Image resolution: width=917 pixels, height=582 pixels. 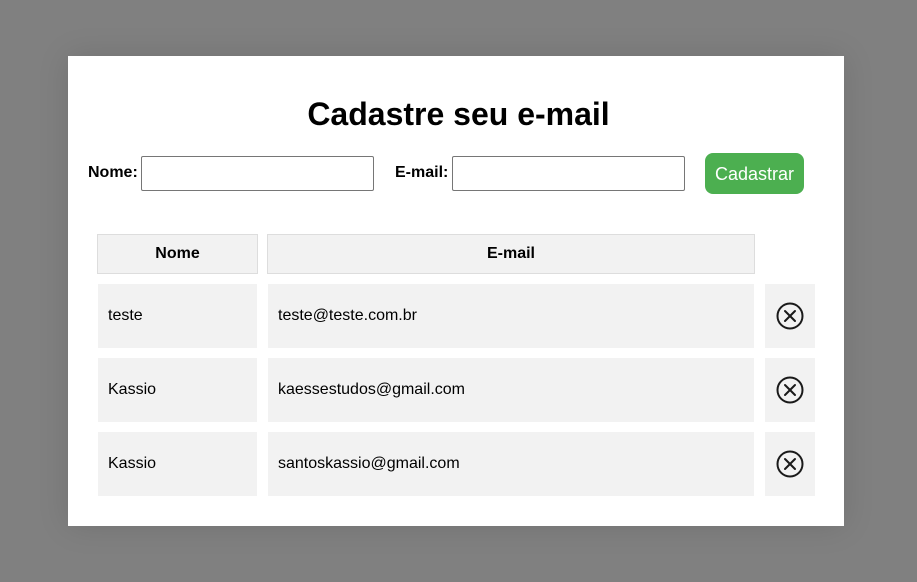 I want to click on page-title: Cadastre seu e-mail, so click(x=458, y=114).